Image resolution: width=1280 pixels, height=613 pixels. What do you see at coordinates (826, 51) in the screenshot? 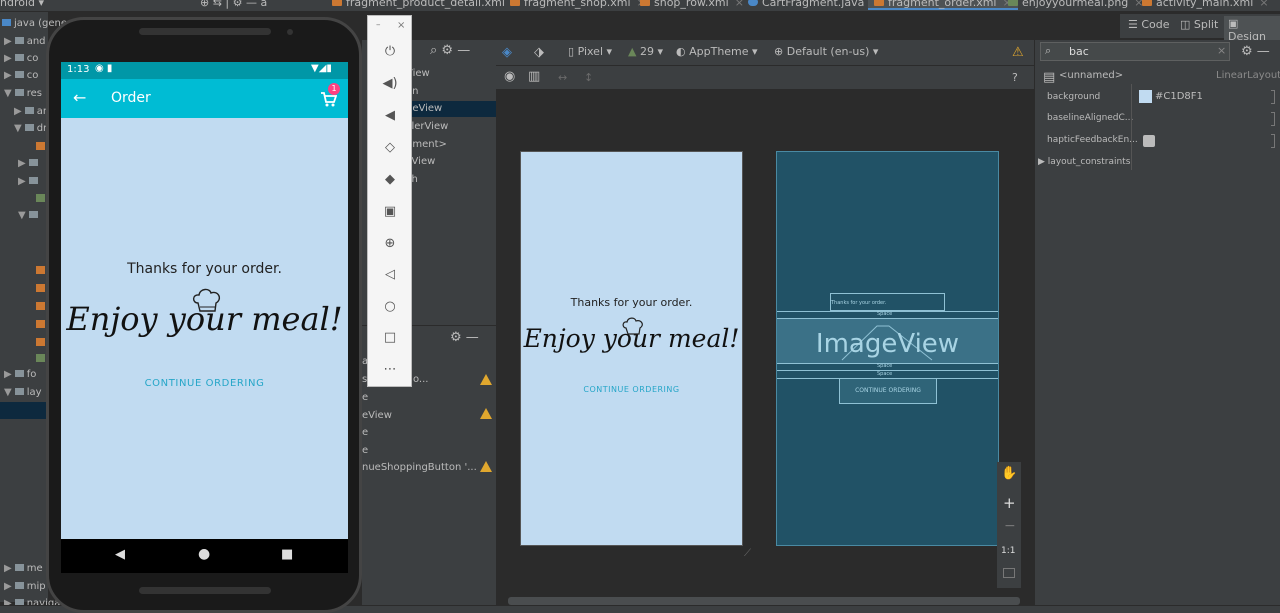
I see `locale-dropdown: ⊕ Default (en-us) ▾` at bounding box center [826, 51].